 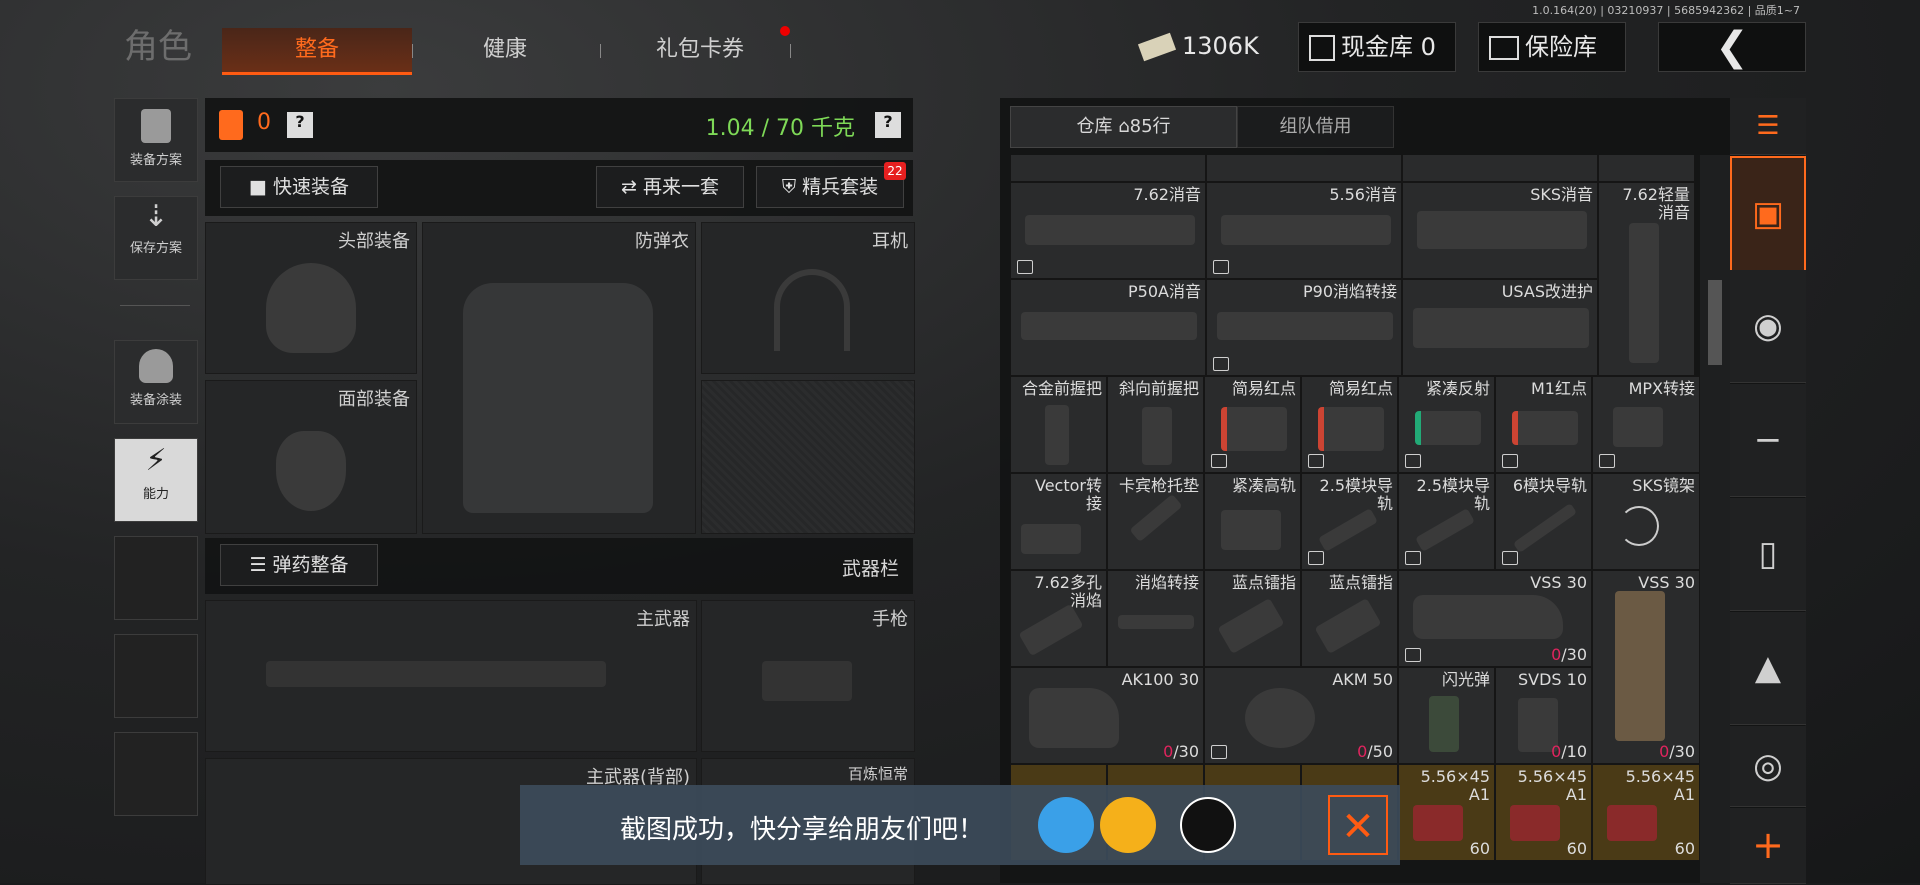 I want to click on storage-item: 紧凑高轨, so click(x=1252, y=521).